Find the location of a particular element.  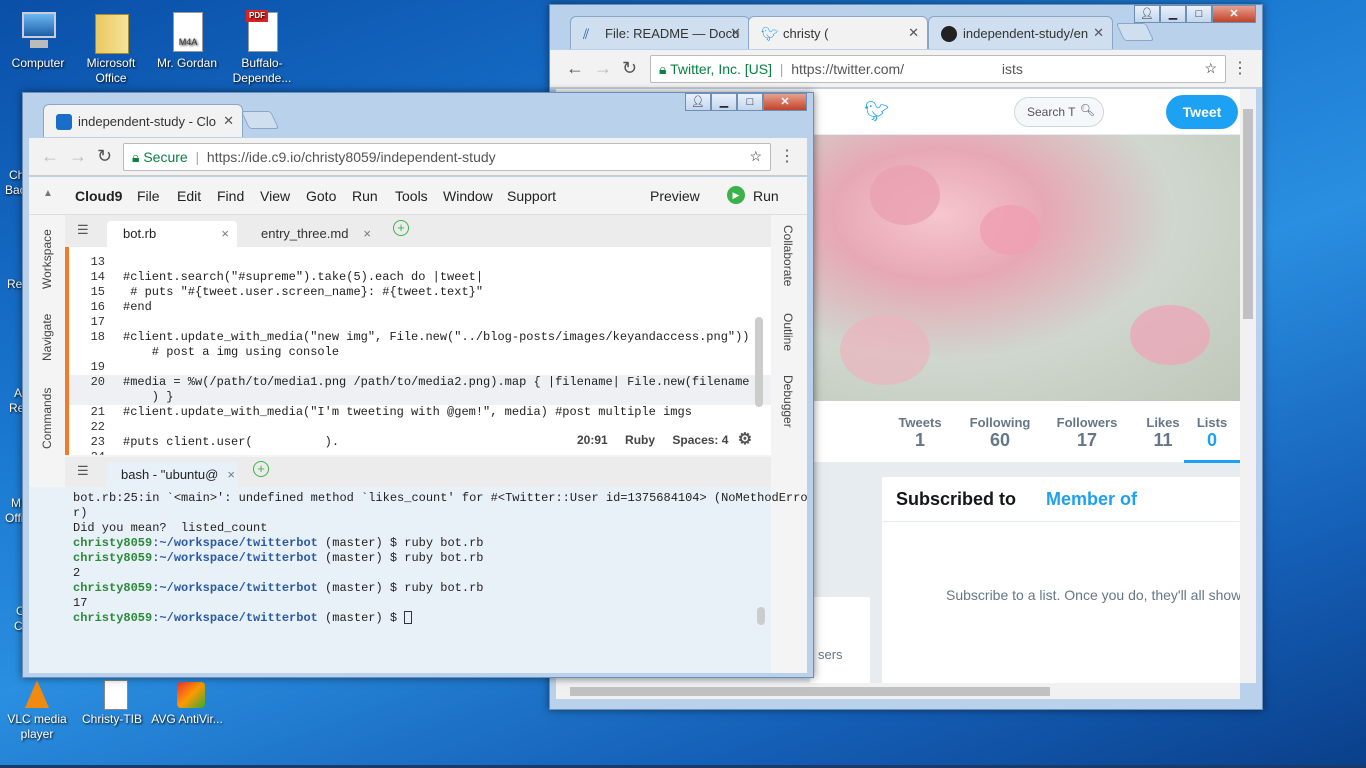

code-line: 16 #end is located at coordinates (420, 307).